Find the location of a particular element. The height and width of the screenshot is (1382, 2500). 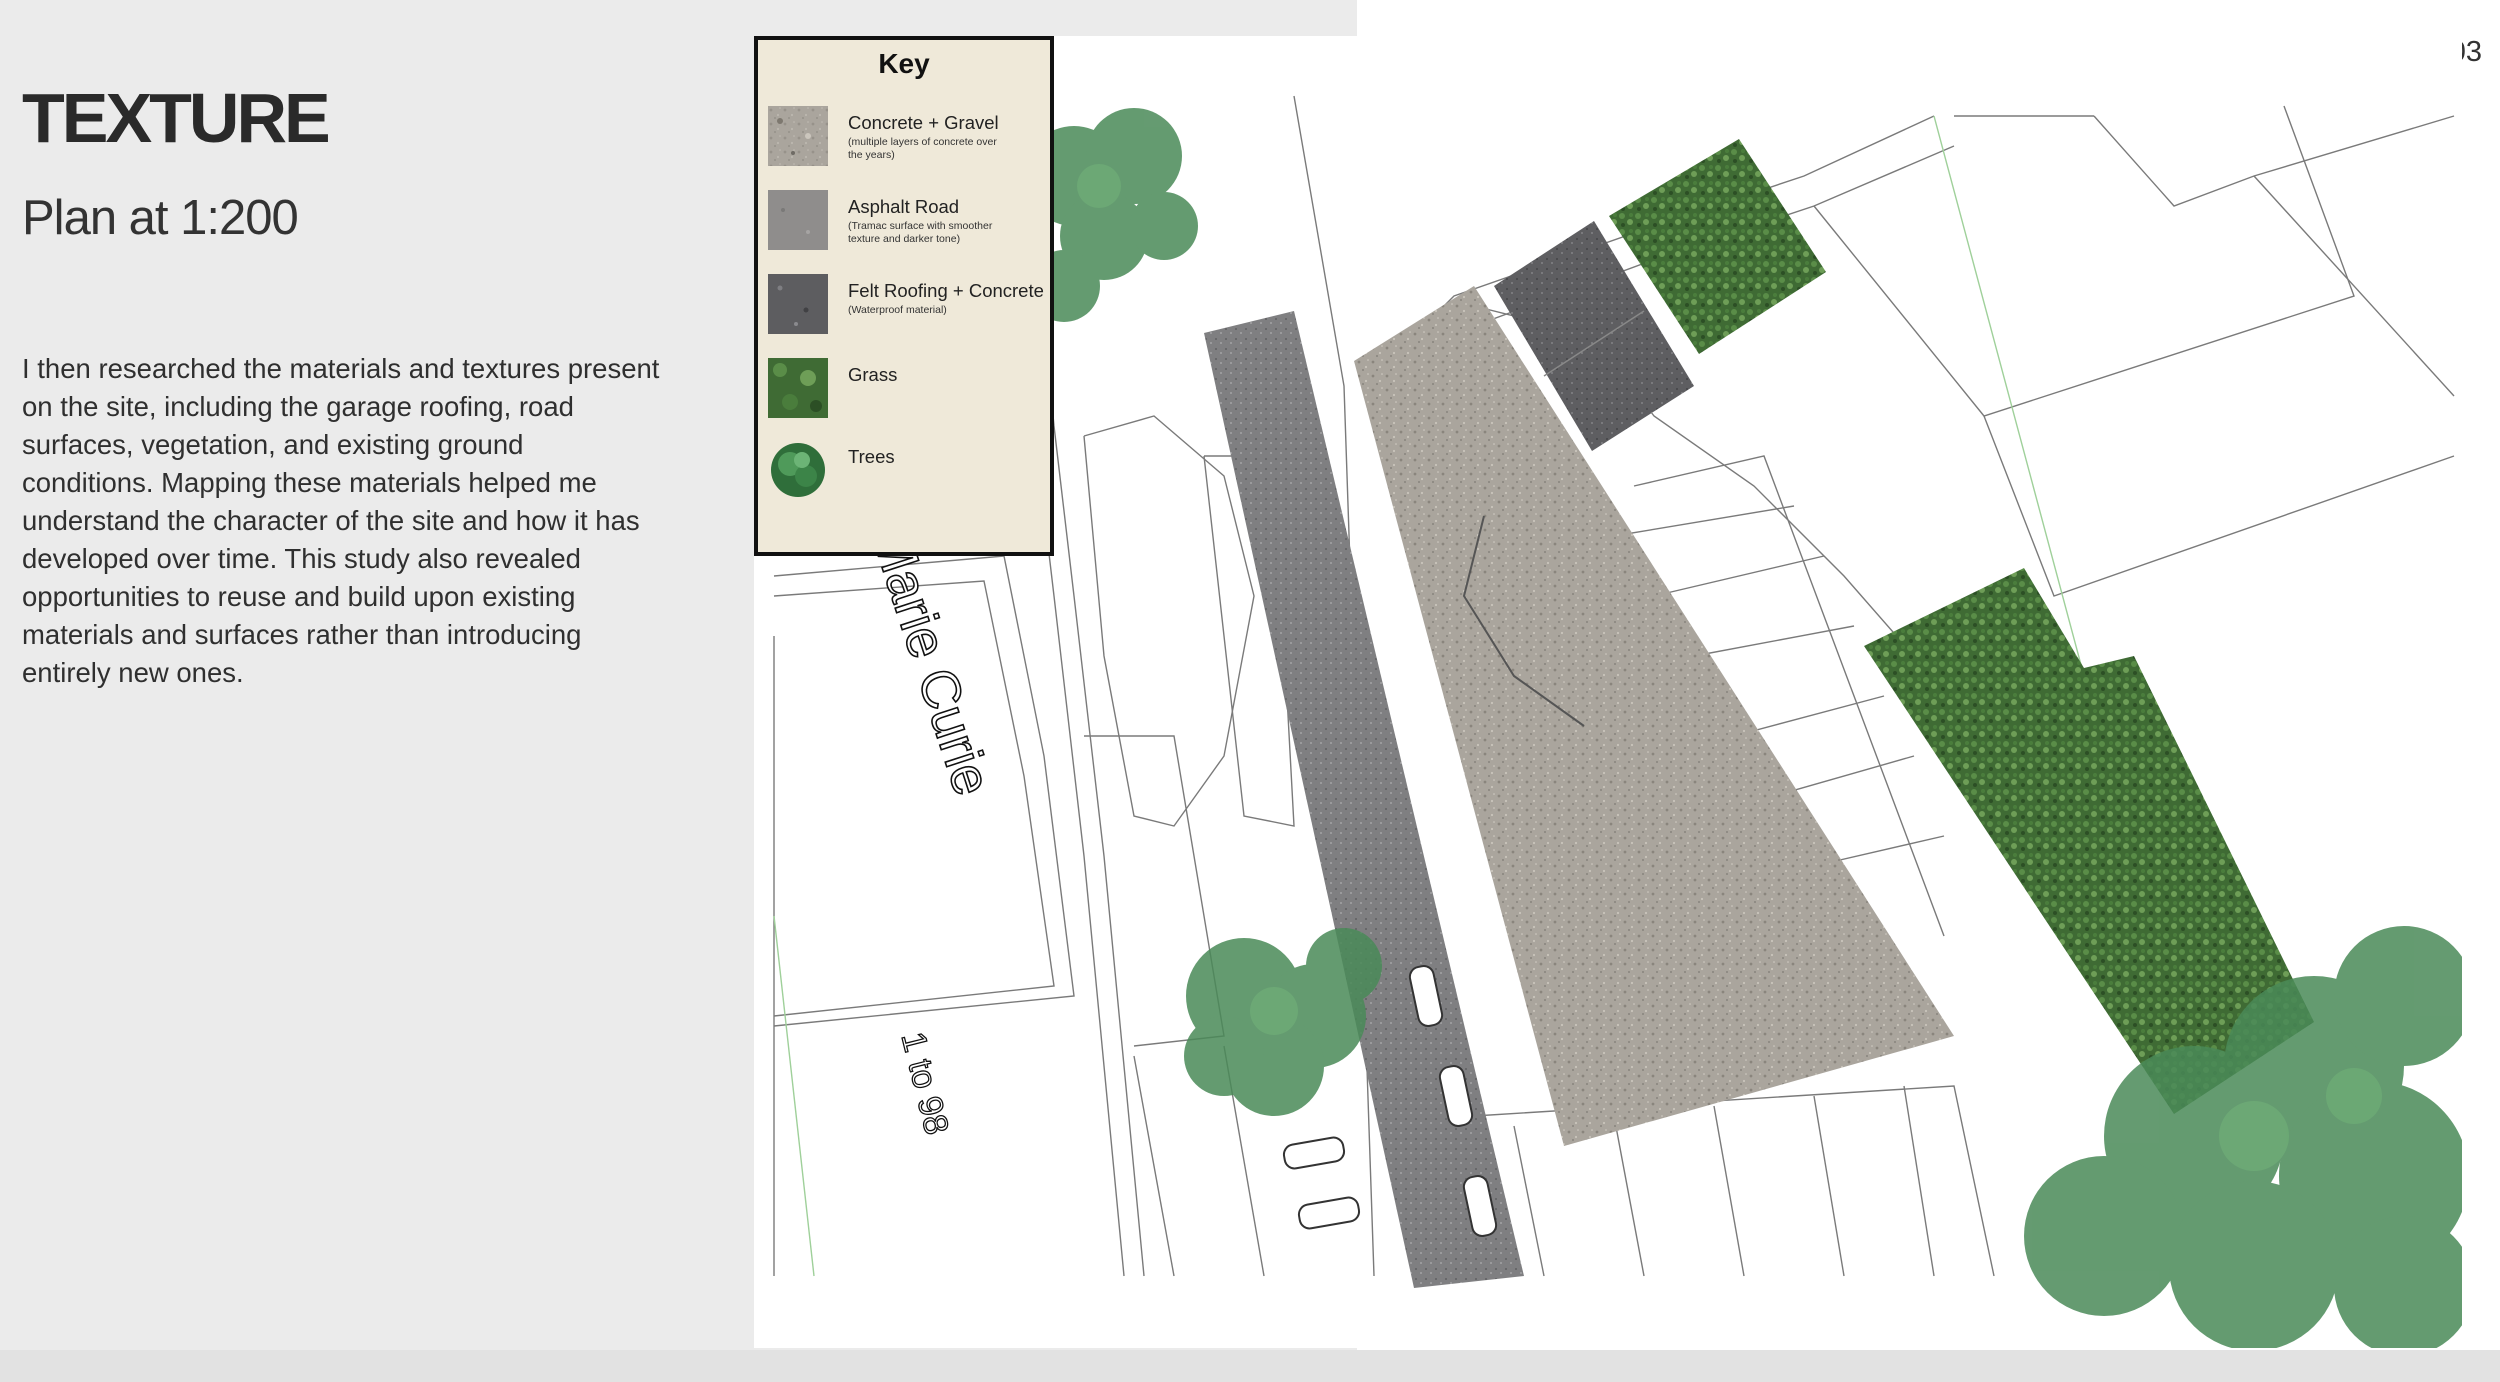

tree-swatch-icon is located at coordinates (798, 470).